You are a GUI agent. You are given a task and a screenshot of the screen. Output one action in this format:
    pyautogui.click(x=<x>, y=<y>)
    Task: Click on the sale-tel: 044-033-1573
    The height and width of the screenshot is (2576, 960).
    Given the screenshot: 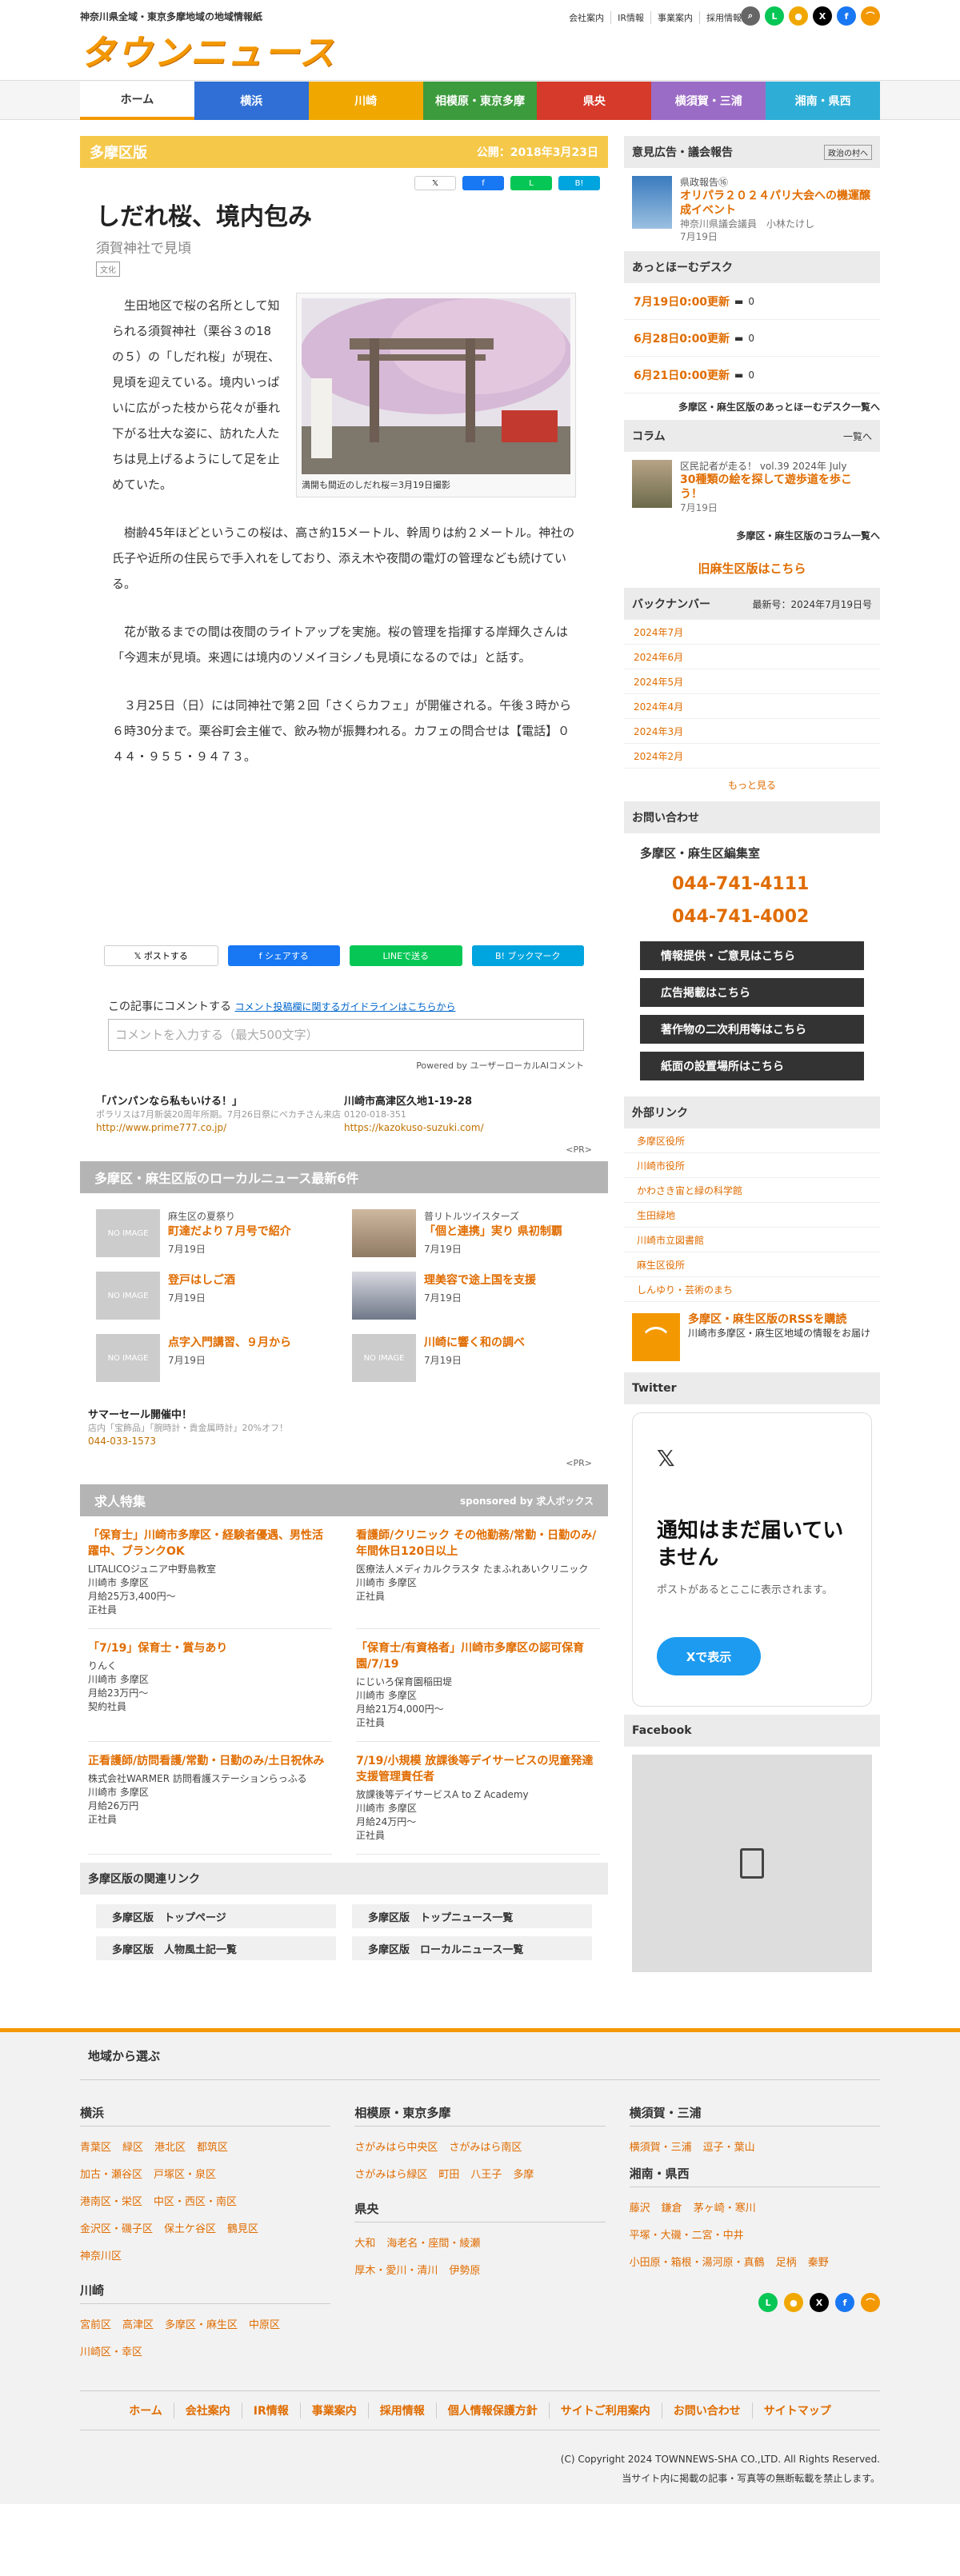 What is the action you would take?
    pyautogui.click(x=122, y=1441)
    